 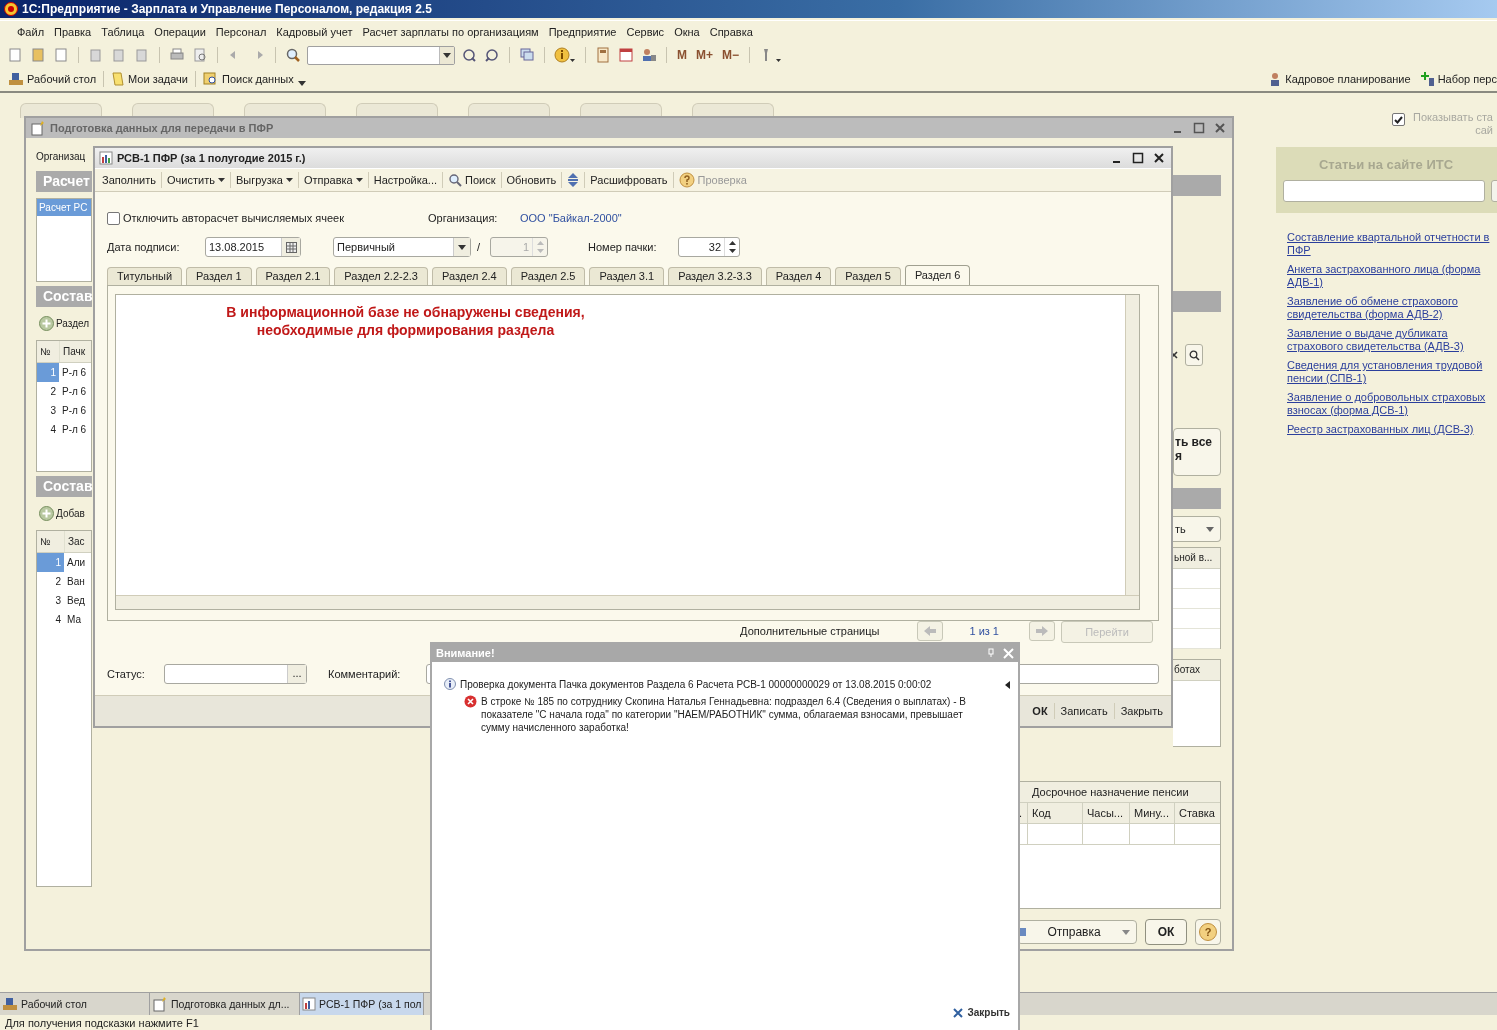 I want to click on tab: Раздел 2.1, so click(x=293, y=276).